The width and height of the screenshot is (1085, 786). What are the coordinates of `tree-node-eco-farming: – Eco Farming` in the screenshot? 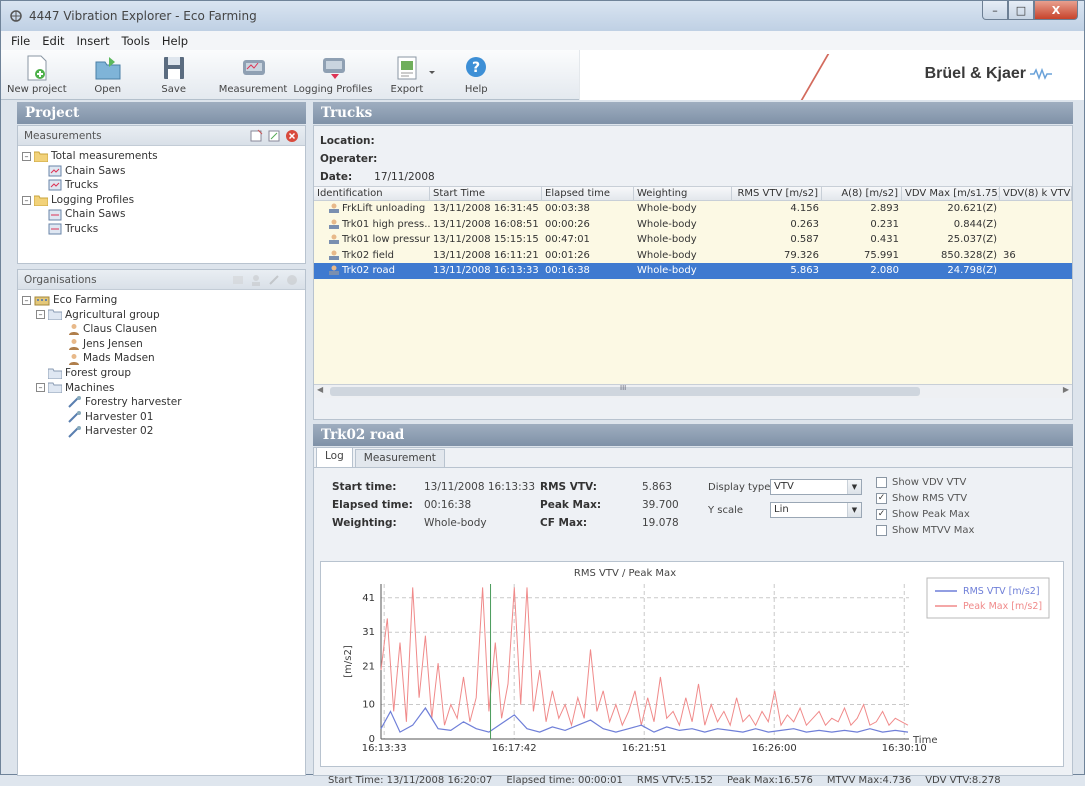 It's located at (161, 300).